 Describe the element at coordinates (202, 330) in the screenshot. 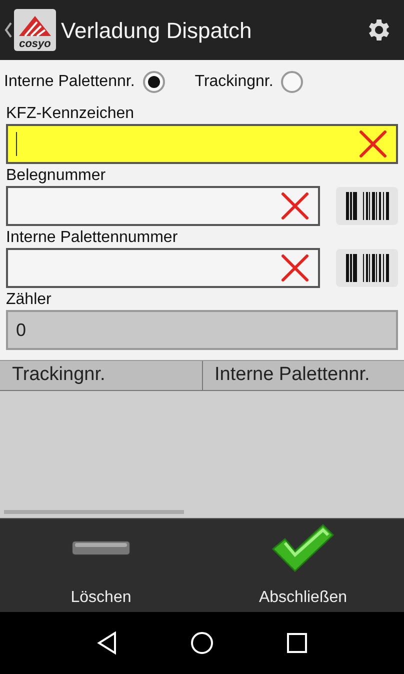

I see `counter-field: 0` at that location.